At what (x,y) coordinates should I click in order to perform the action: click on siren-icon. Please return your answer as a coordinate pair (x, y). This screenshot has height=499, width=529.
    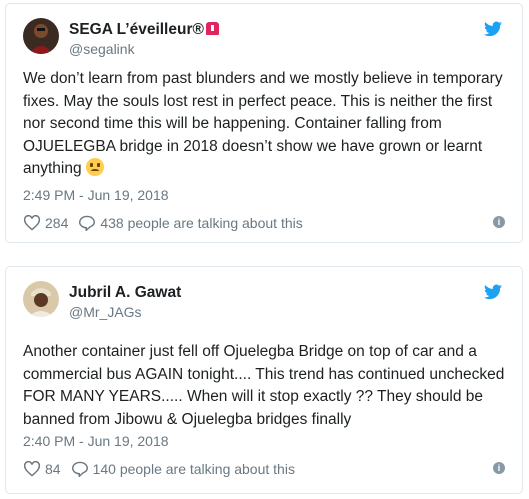
    Looking at the image, I should click on (212, 28).